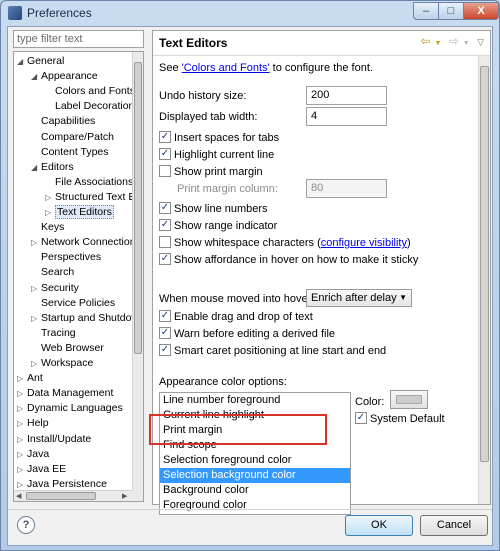 The image size is (500, 551). What do you see at coordinates (236, 318) in the screenshot?
I see `option-checkbox: ✓ Enable drag and drop of text` at bounding box center [236, 318].